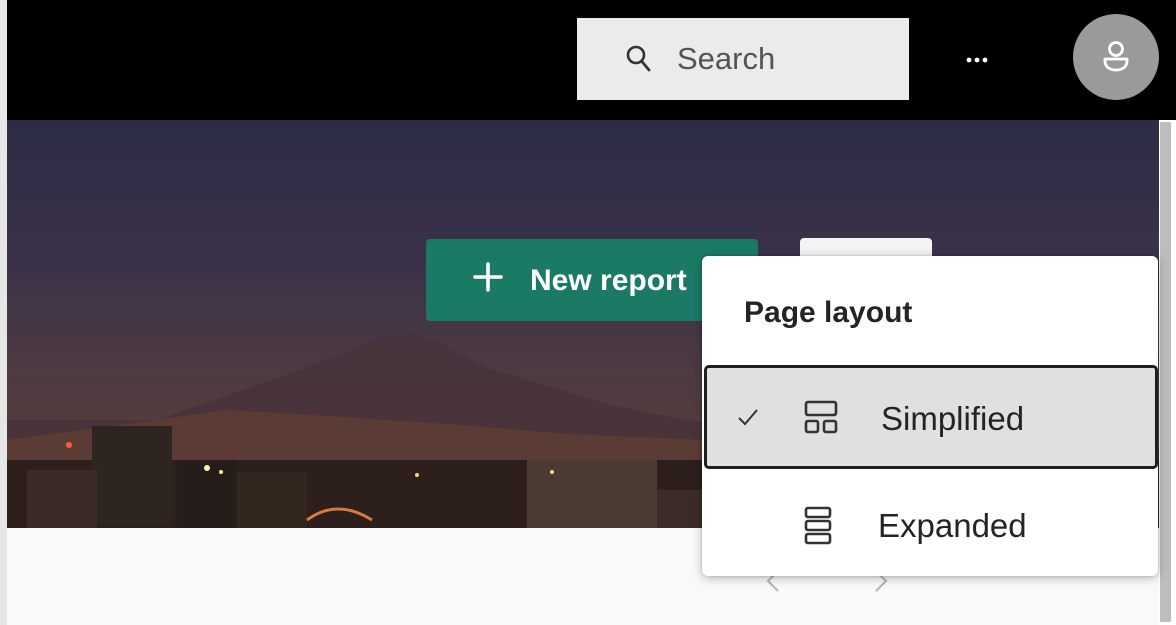  I want to click on search-icon, so click(638, 58).